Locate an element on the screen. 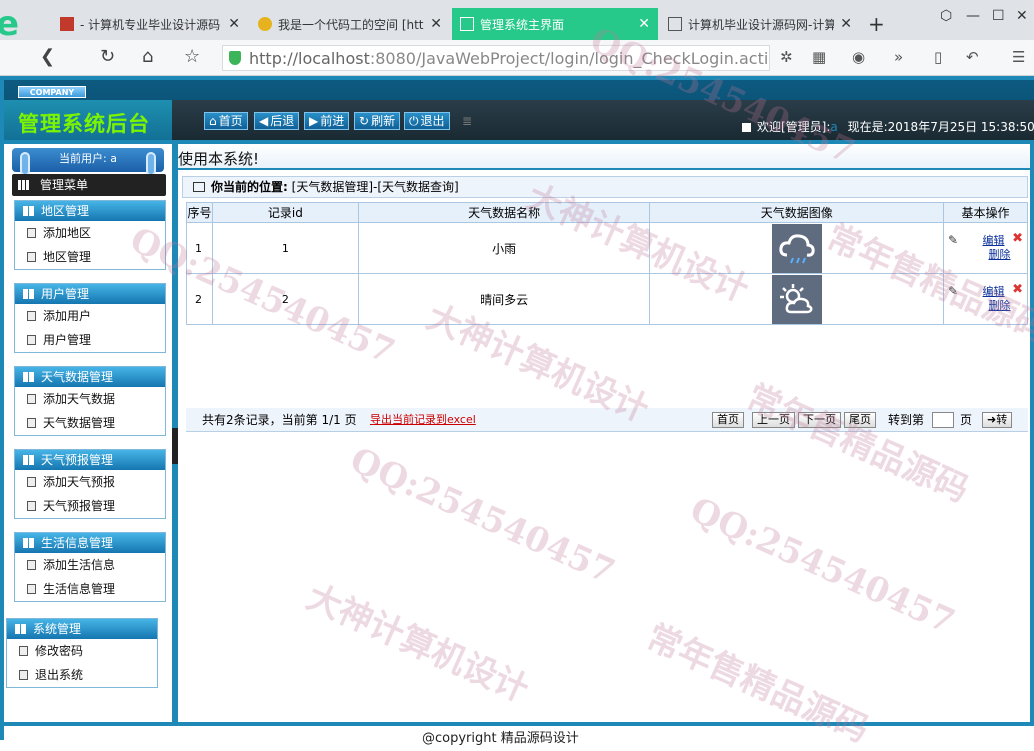 Image resolution: width=1034 pixels, height=751 pixels. skin-icon: ⬡ is located at coordinates (946, 16).